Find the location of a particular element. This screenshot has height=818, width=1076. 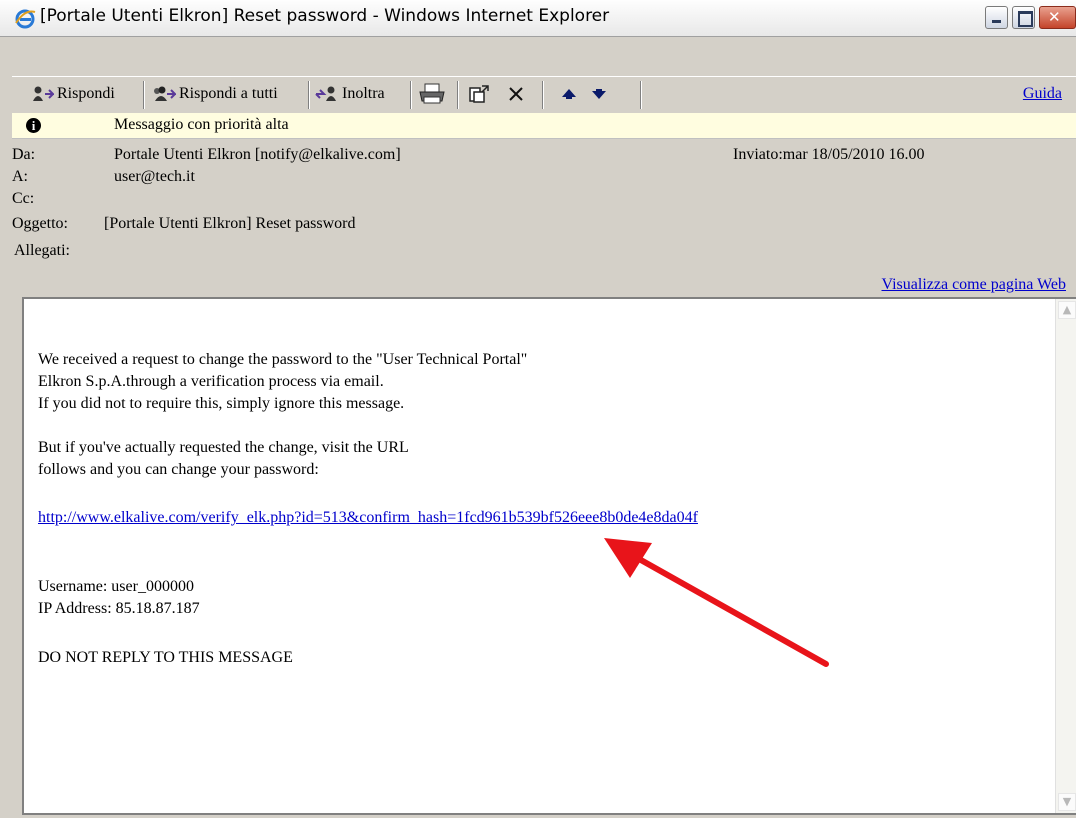

reply-label: Rispondi is located at coordinates (86, 93).